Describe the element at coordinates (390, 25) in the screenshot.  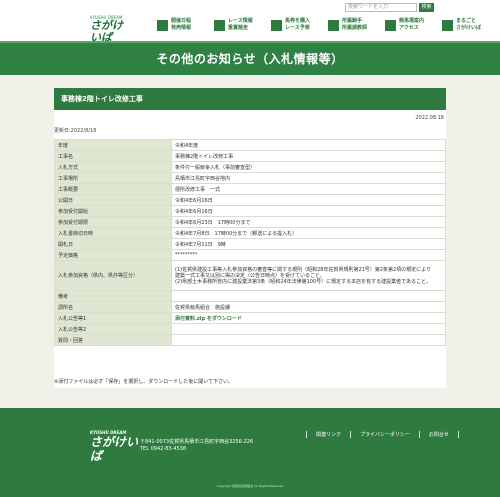
I see `map-icon` at that location.